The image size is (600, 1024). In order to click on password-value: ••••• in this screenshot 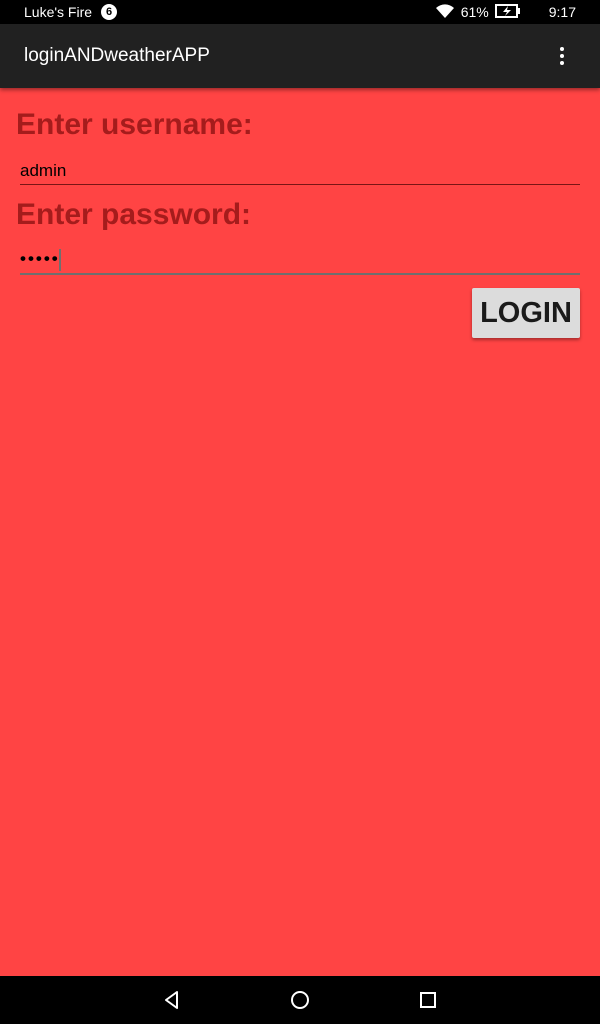, I will do `click(40, 258)`.